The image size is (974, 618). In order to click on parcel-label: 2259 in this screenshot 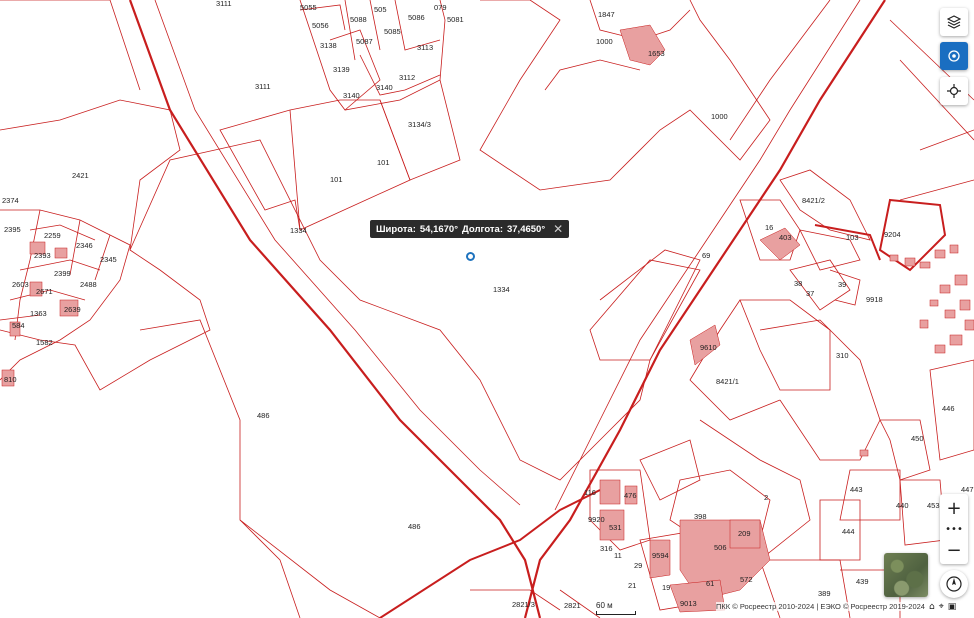, I will do `click(52, 235)`.